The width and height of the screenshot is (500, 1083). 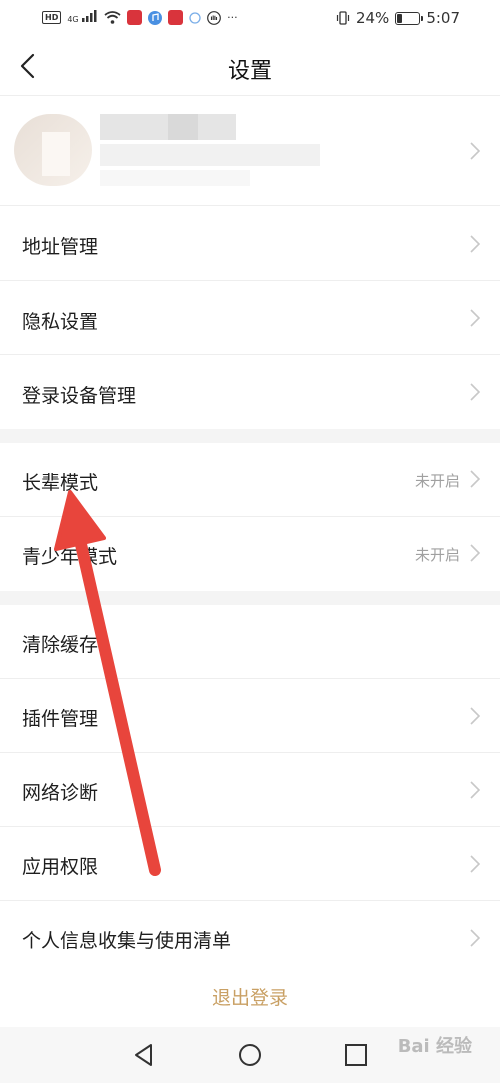 I want to click on menu-item-label: 插件管理, so click(x=60, y=719).